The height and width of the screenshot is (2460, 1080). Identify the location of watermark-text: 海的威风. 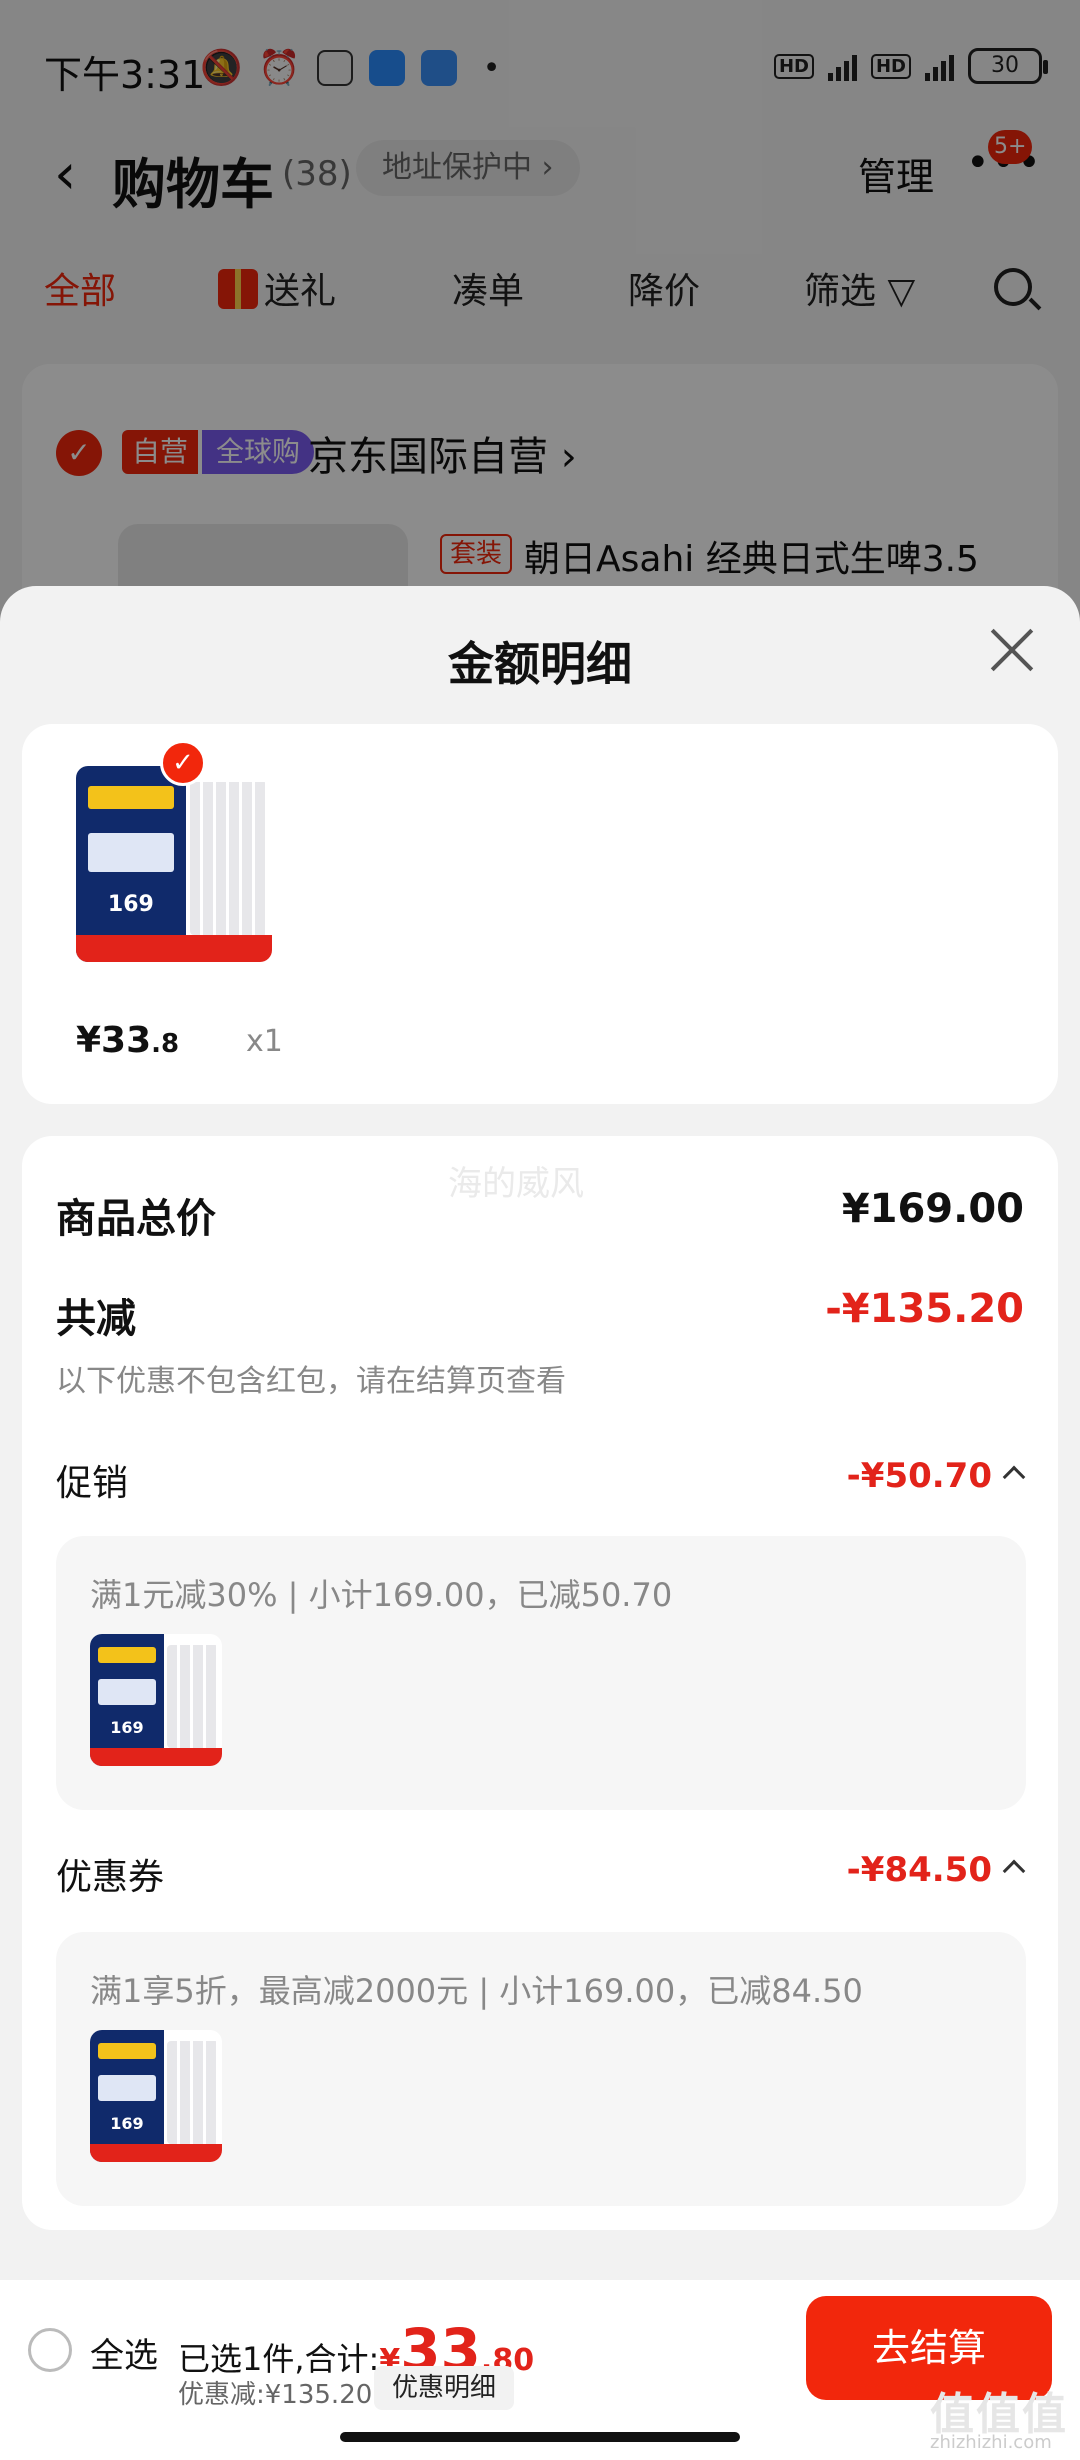
(516, 1184).